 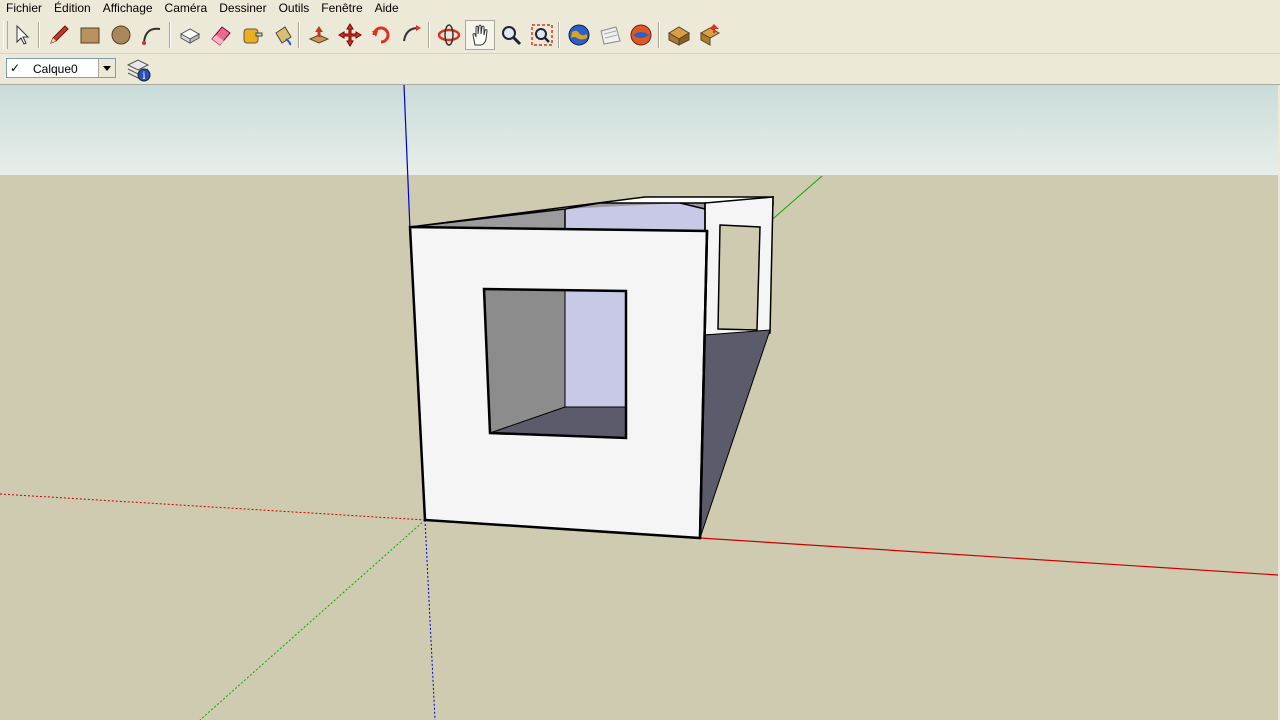 What do you see at coordinates (15, 68) in the screenshot?
I see `layer-check-mark: ✓` at bounding box center [15, 68].